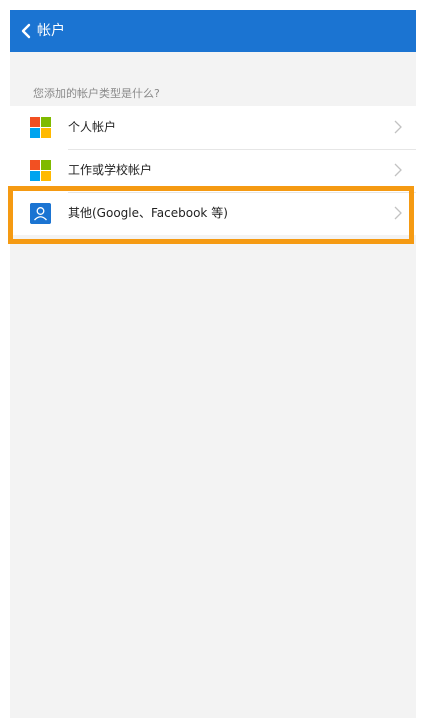  Describe the element at coordinates (148, 213) in the screenshot. I see `other-account-label: 其他(Google、Facebook 等)` at that location.